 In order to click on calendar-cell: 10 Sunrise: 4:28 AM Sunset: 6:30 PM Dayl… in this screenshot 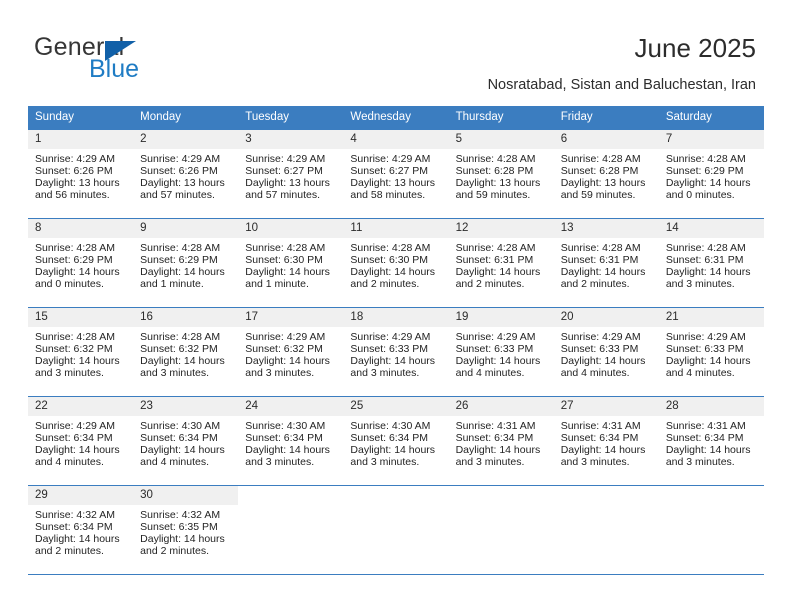, I will do `click(291, 263)`.